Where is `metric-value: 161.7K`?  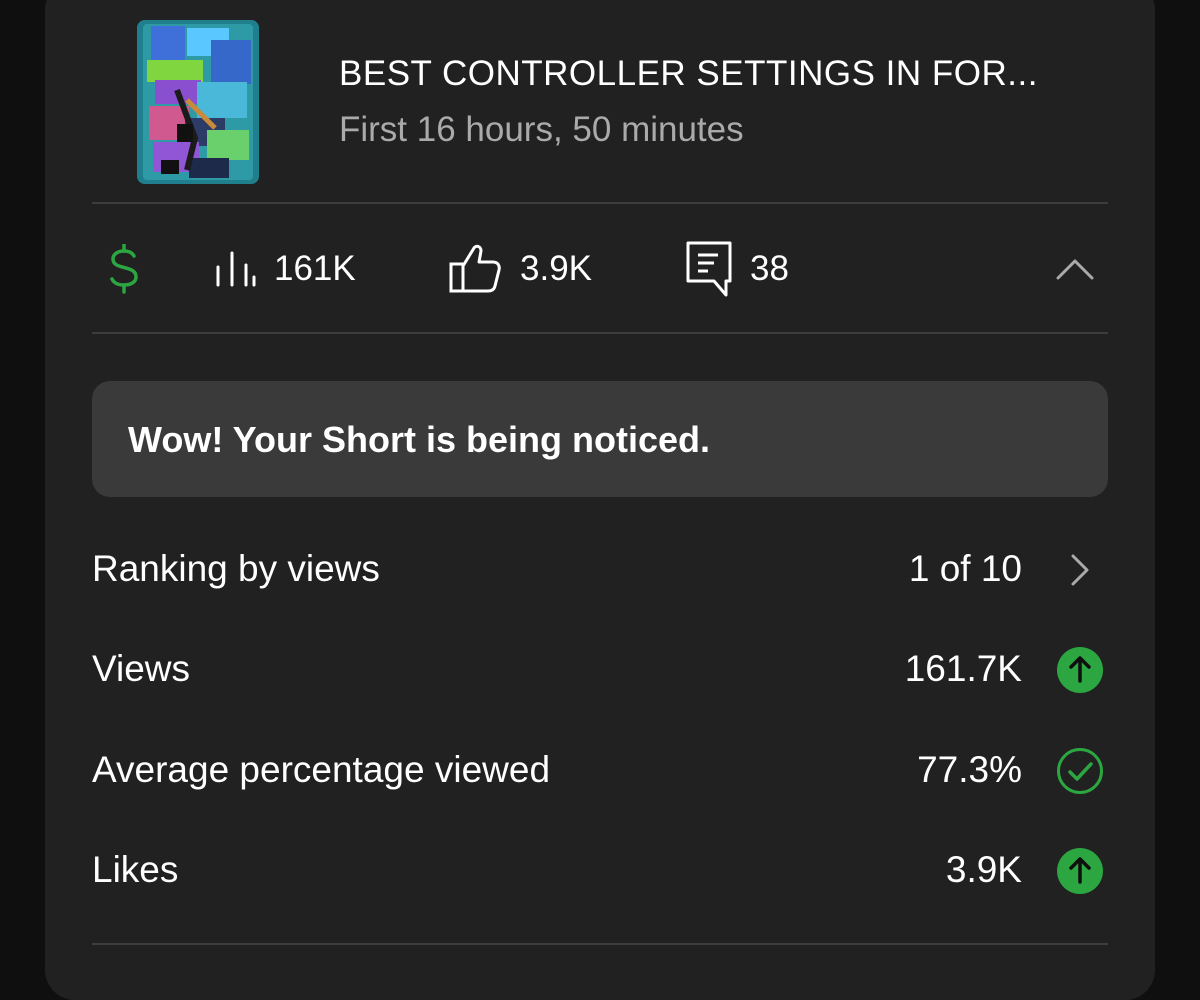 metric-value: 161.7K is located at coordinates (963, 668).